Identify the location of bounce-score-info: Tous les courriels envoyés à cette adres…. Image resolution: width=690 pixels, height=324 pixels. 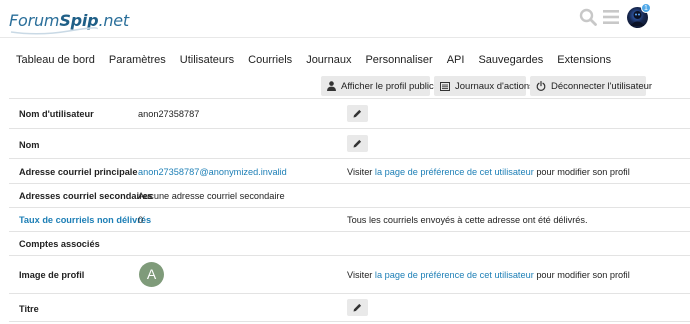
(467, 220).